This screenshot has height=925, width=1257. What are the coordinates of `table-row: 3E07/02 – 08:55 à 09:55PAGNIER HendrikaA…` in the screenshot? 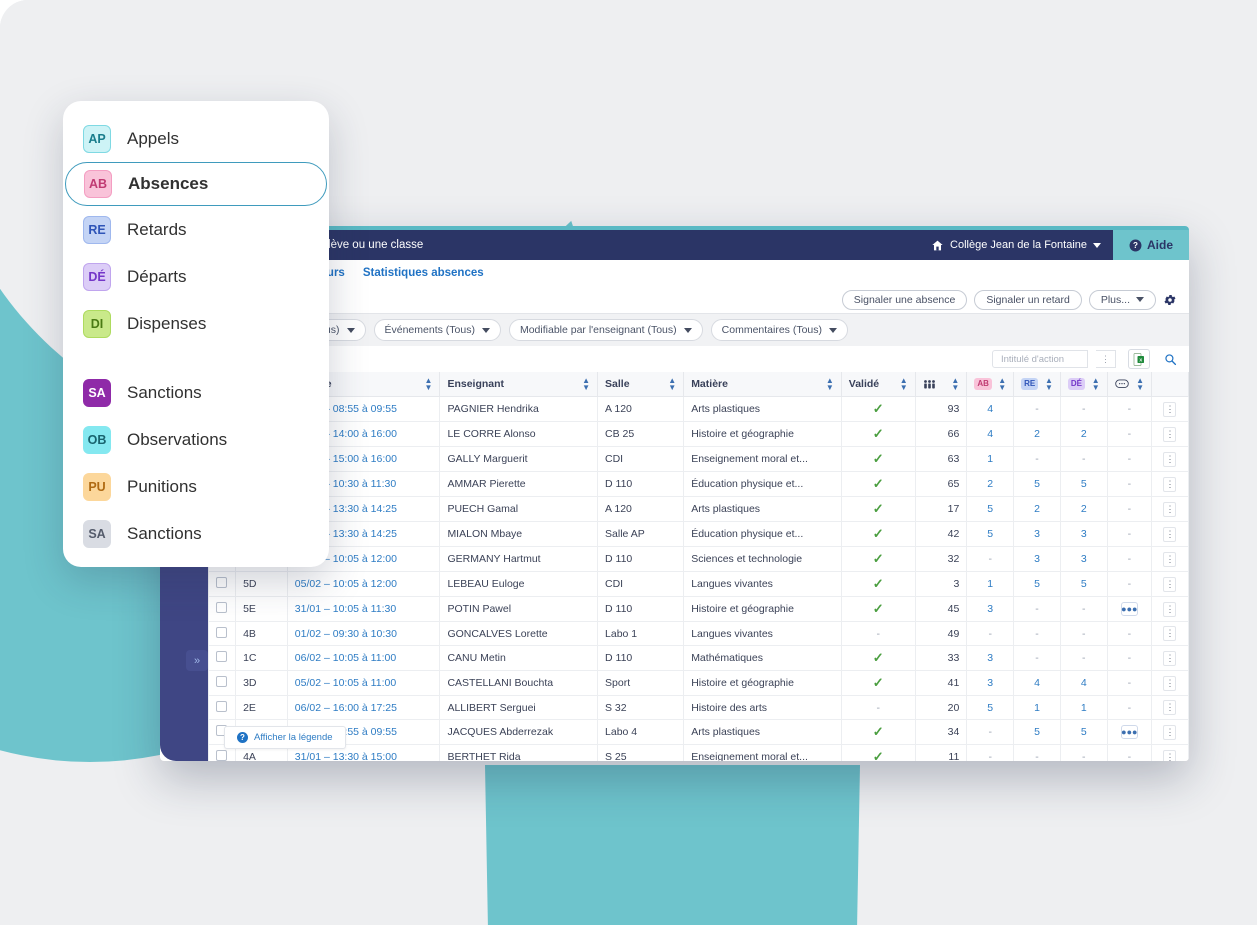 It's located at (698, 409).